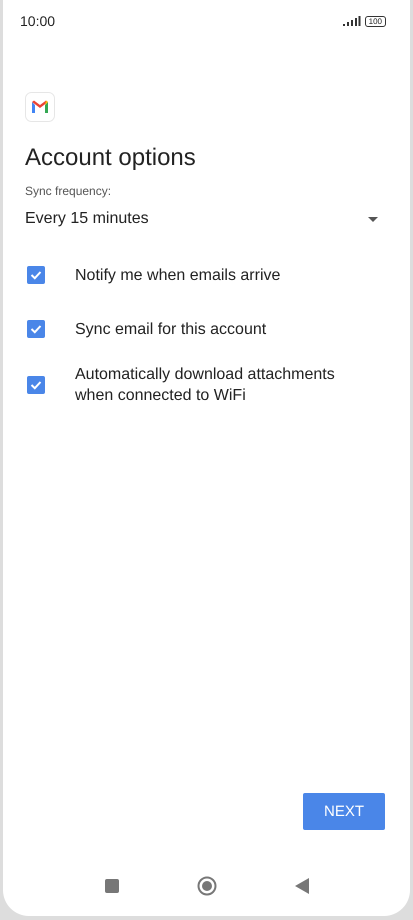 Image resolution: width=413 pixels, height=920 pixels. I want to click on home-icon, so click(206, 886).